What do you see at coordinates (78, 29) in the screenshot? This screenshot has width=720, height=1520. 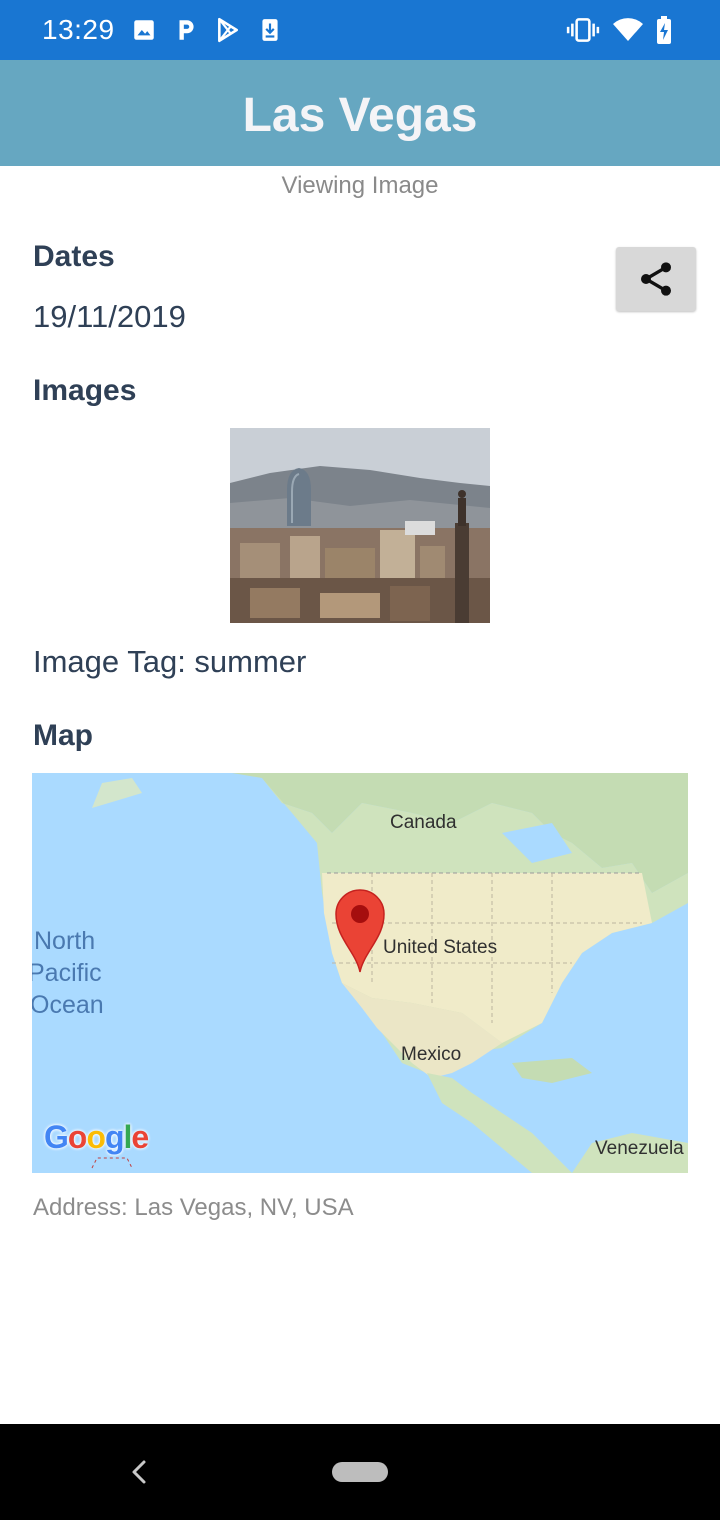 I see `status-time: 13:29` at bounding box center [78, 29].